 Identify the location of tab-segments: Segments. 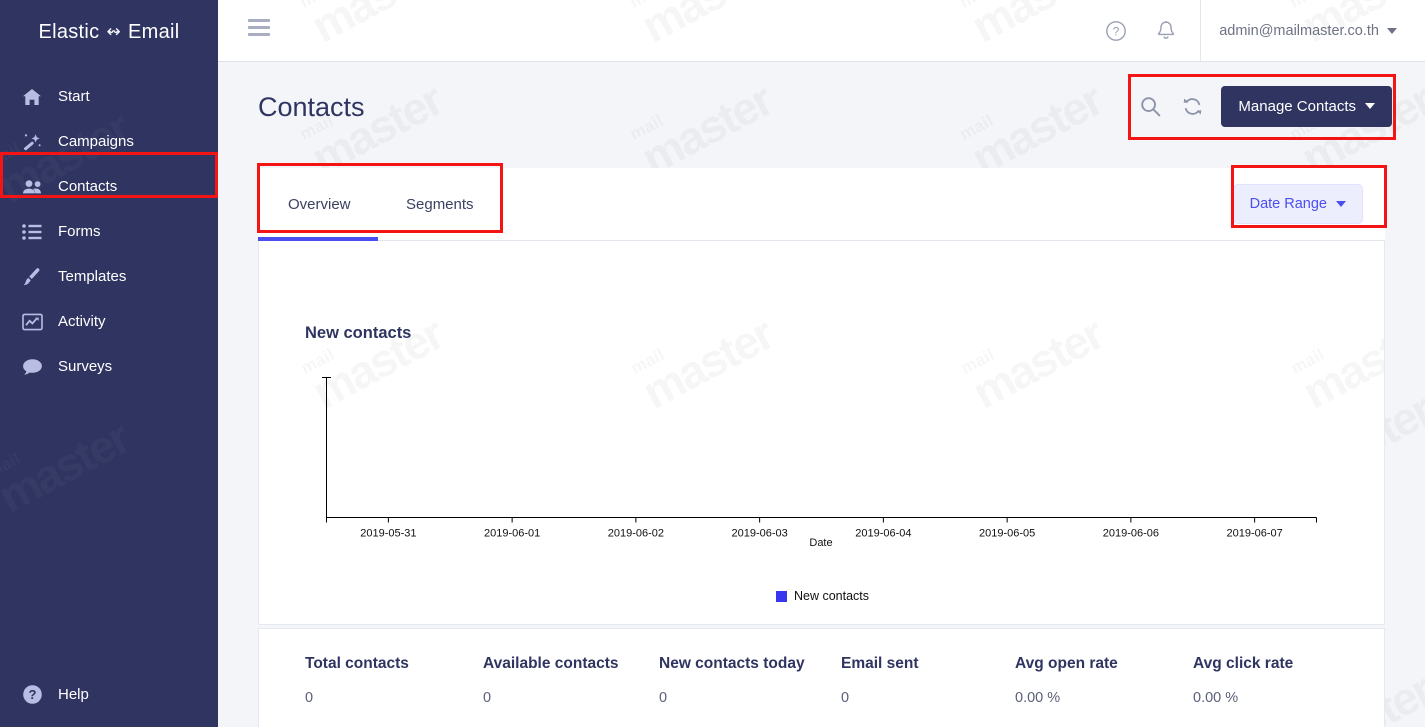
(440, 204).